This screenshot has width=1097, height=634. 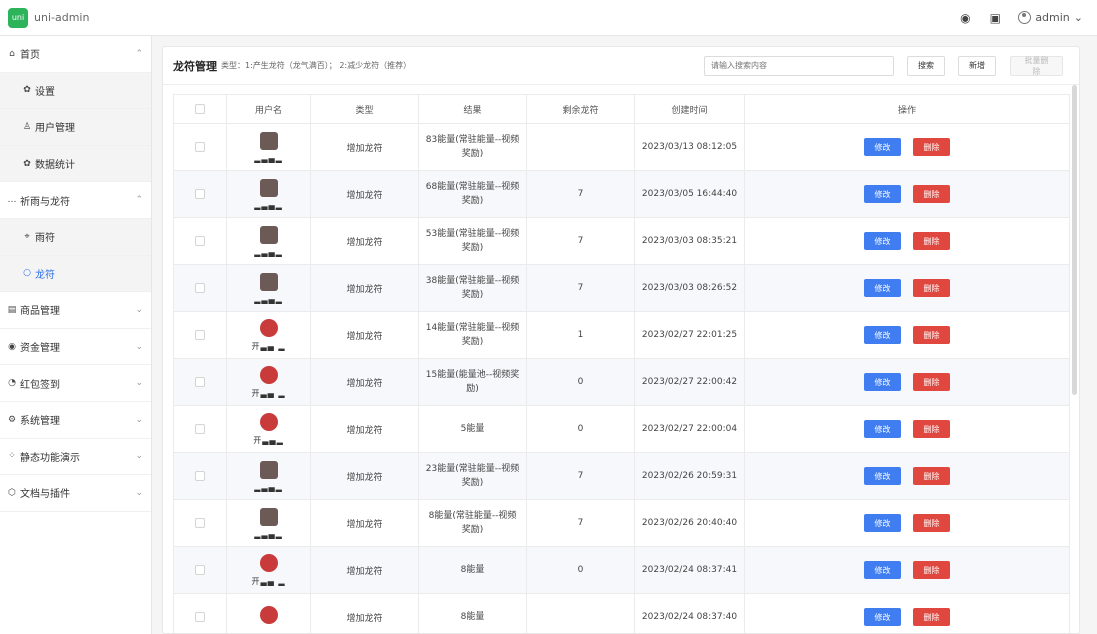 I want to click on sidebar-item-label: 数据统计, so click(x=55, y=166).